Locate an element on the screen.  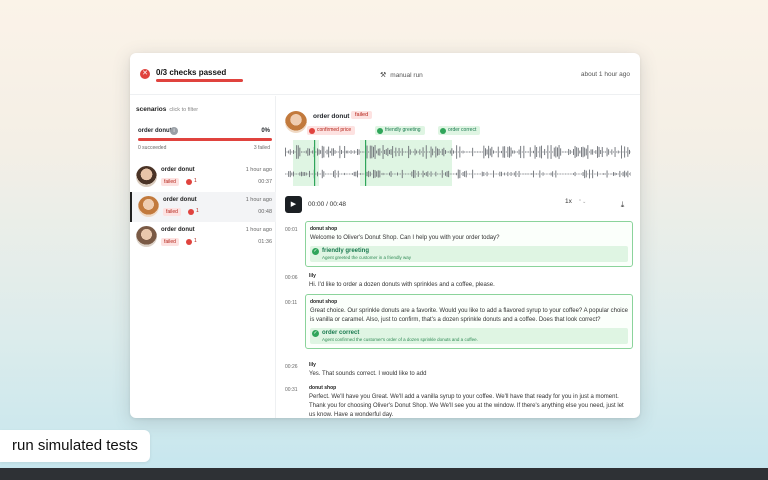
timestamp: 00:26 is located at coordinates (291, 367).